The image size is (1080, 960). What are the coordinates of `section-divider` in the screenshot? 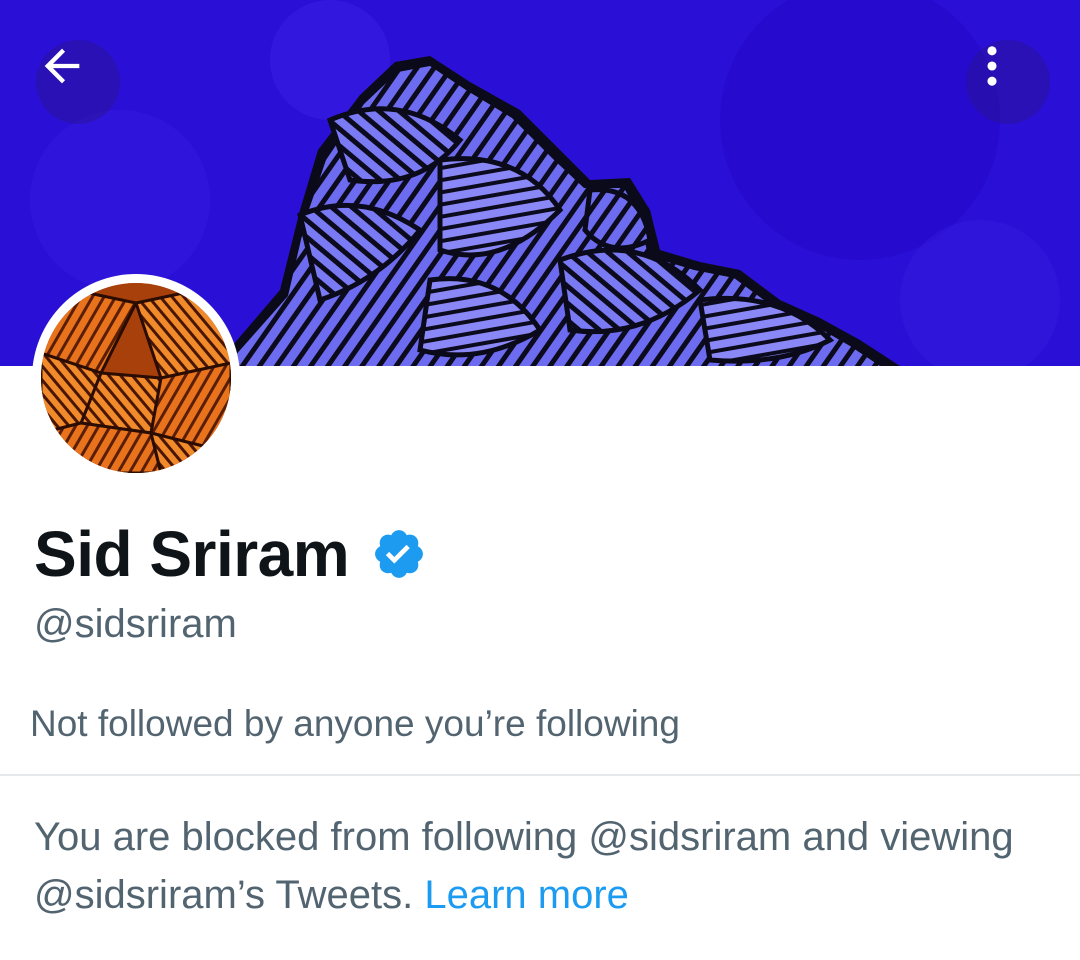 It's located at (540, 775).